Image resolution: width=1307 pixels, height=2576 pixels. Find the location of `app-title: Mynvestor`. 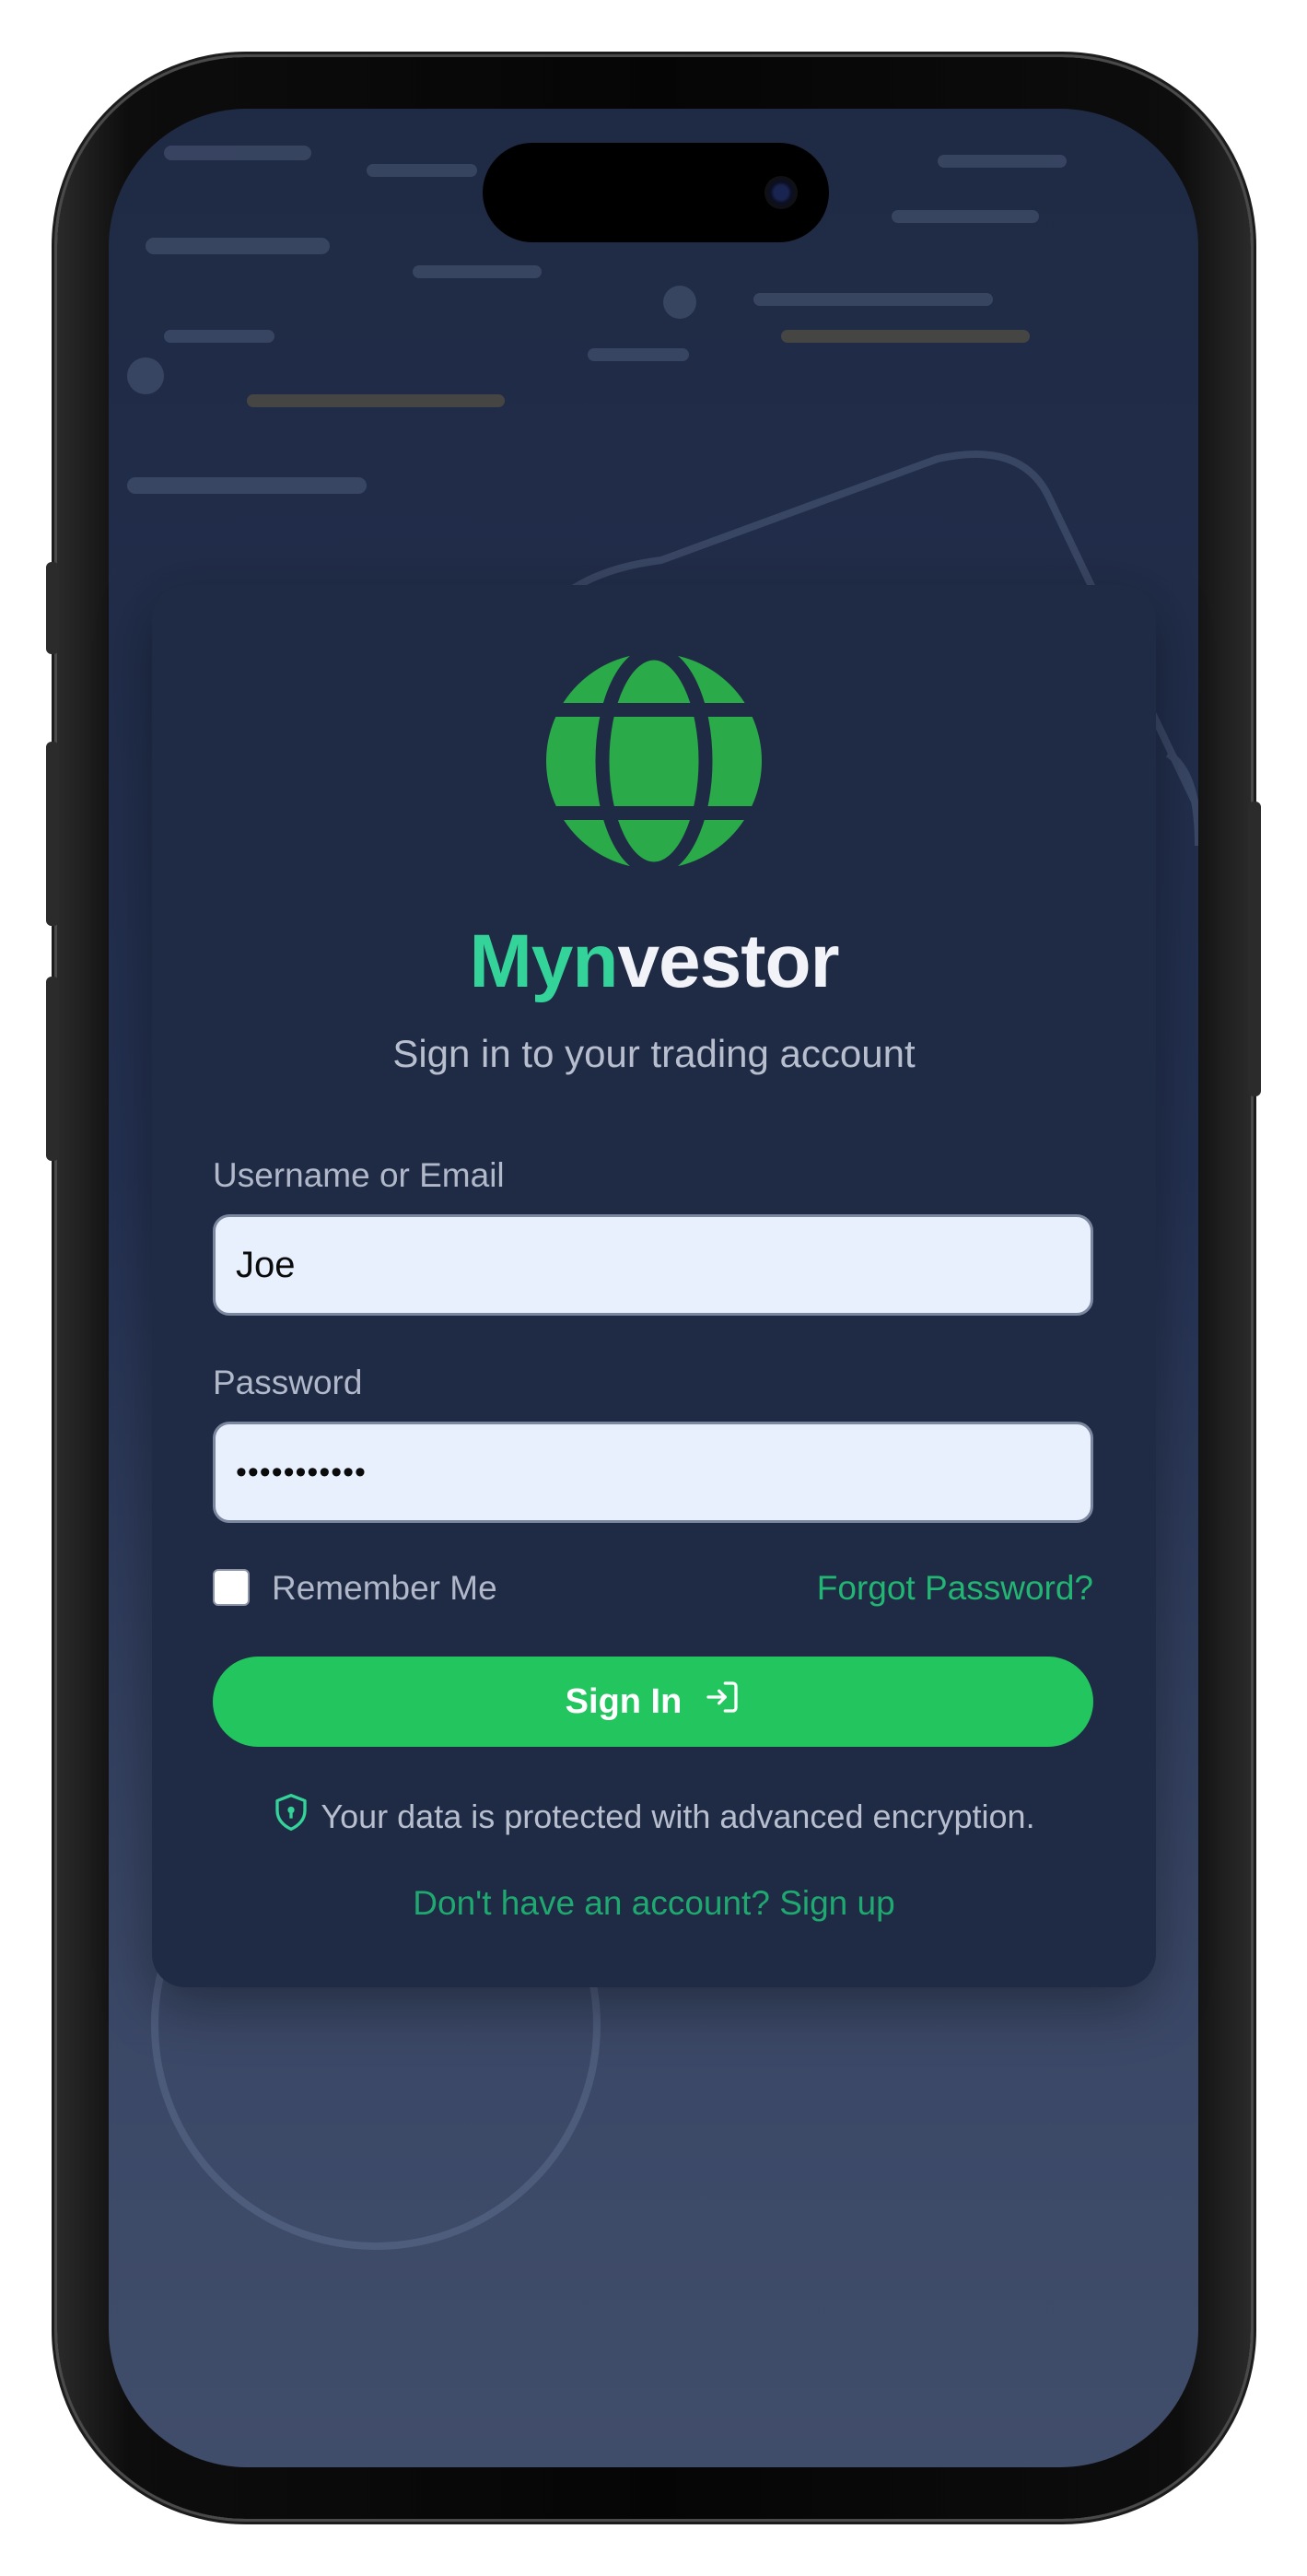

app-title: Mynvestor is located at coordinates (654, 962).